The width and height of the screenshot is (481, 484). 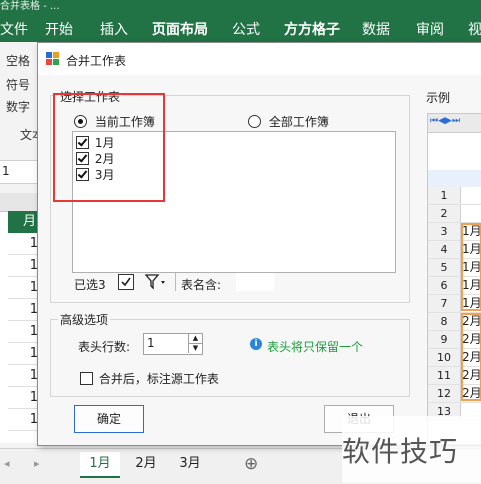 I want to click on ribbon-item-number: 数字, so click(x=18, y=106).